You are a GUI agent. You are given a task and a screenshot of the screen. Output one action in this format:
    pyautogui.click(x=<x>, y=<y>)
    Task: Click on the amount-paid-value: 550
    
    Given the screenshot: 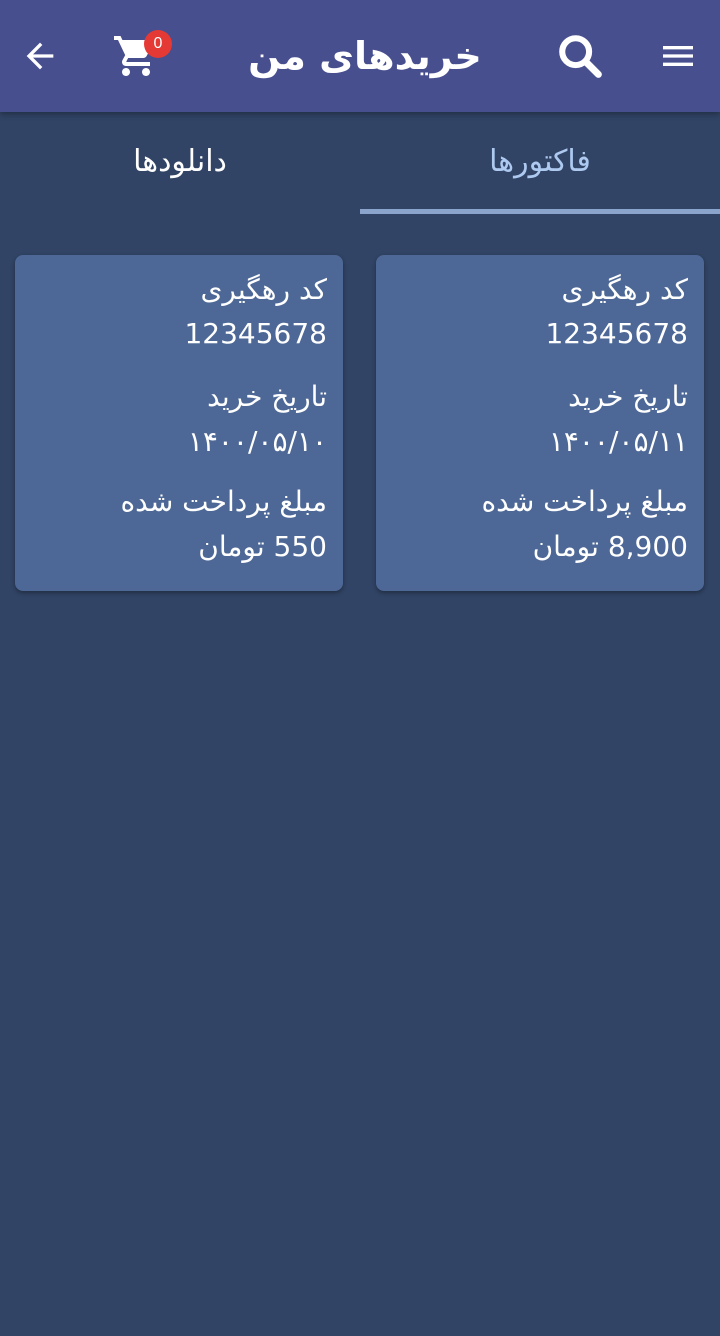 What is the action you would take?
    pyautogui.click(x=300, y=546)
    